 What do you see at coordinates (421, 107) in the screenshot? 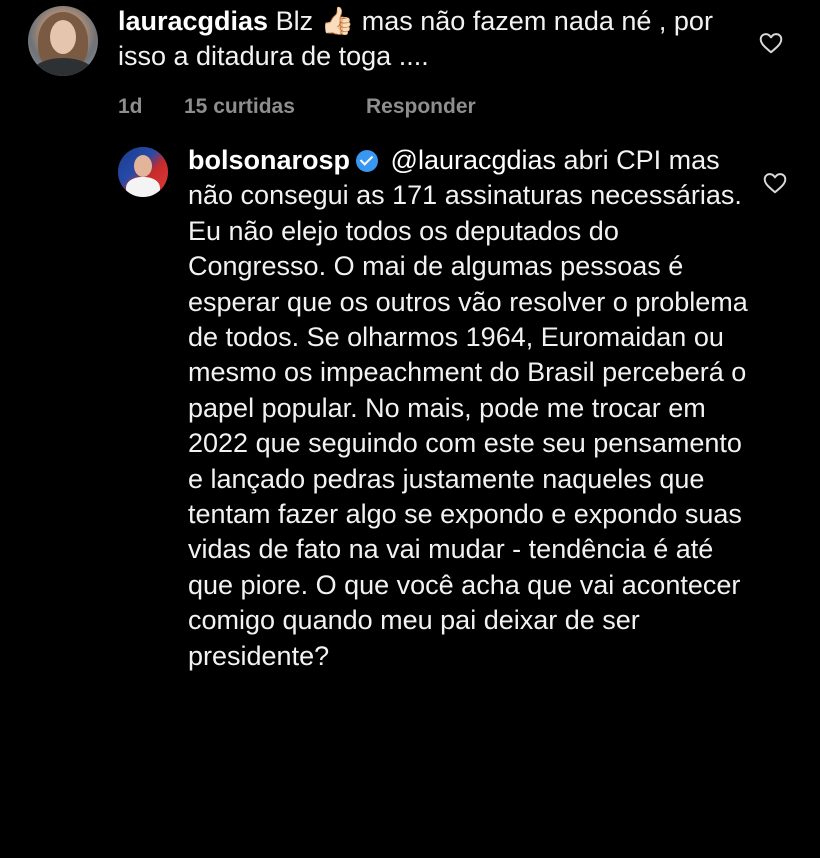
I see `reply-button: Responder` at bounding box center [421, 107].